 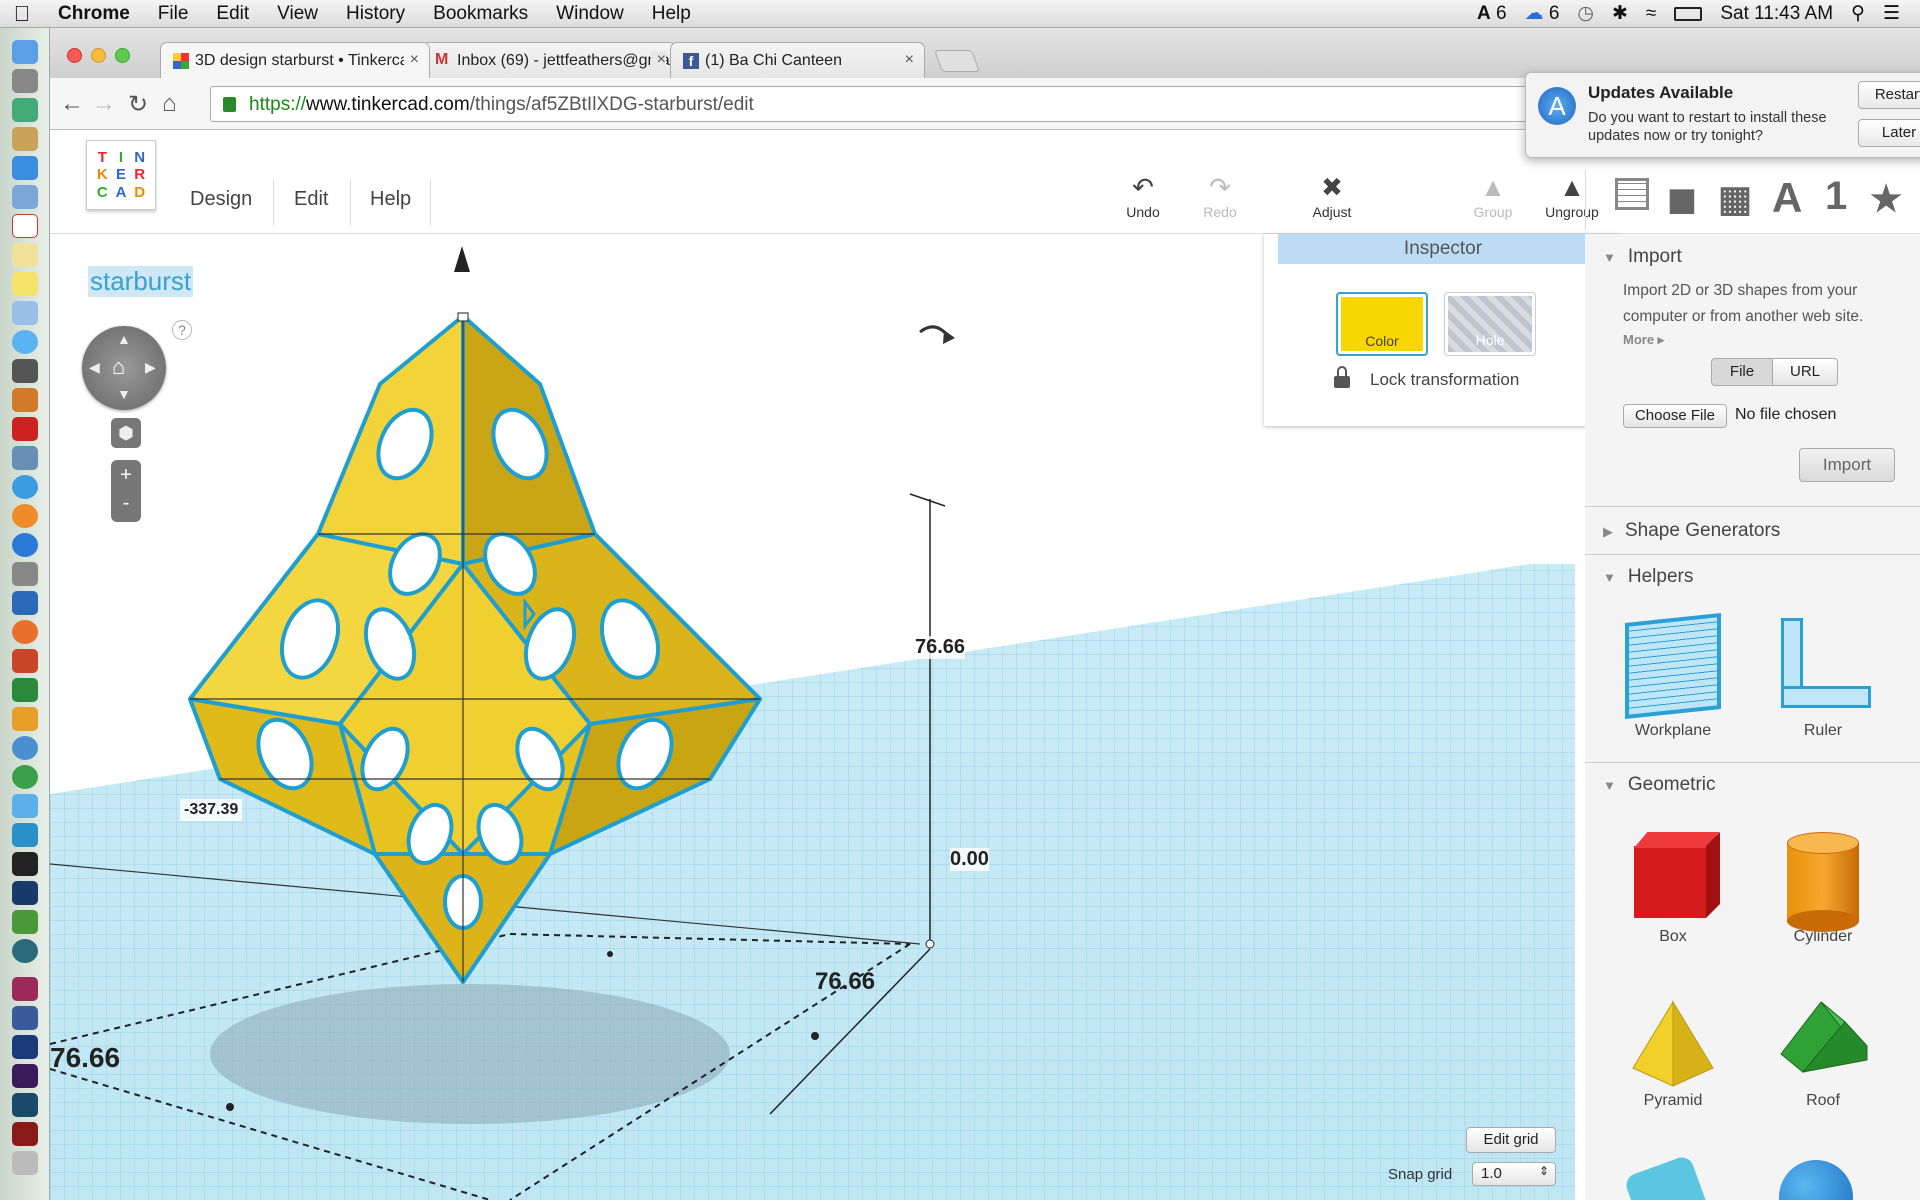 What do you see at coordinates (24, 574) in the screenshot?
I see `system-preferences-icon` at bounding box center [24, 574].